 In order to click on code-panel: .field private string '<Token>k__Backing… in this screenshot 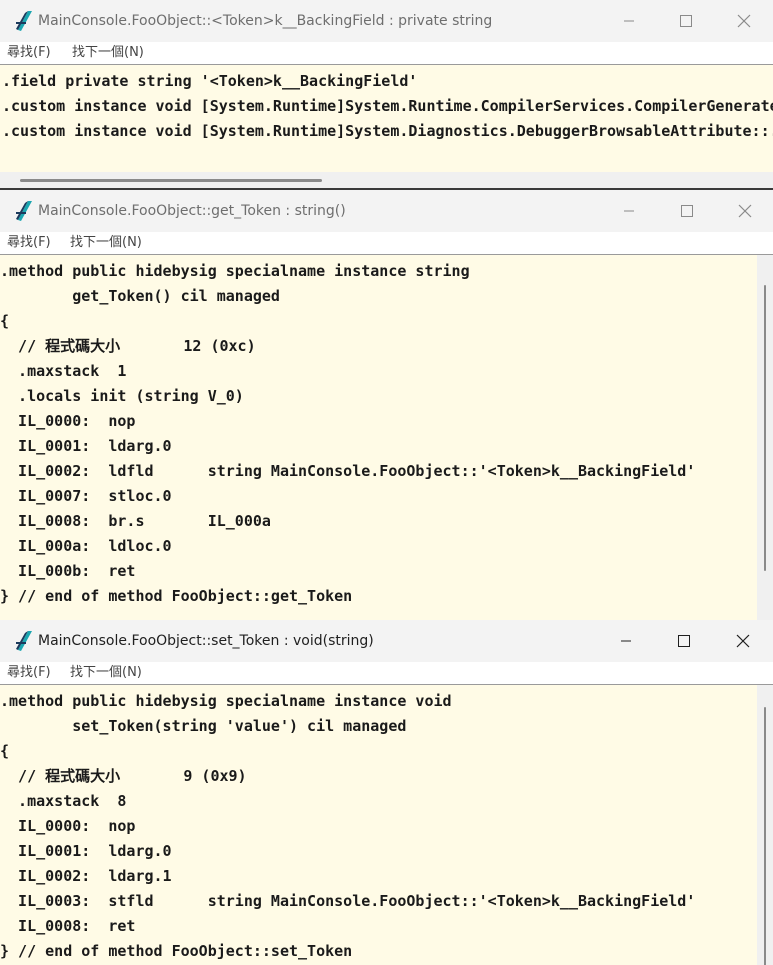, I will do `click(386, 126)`.